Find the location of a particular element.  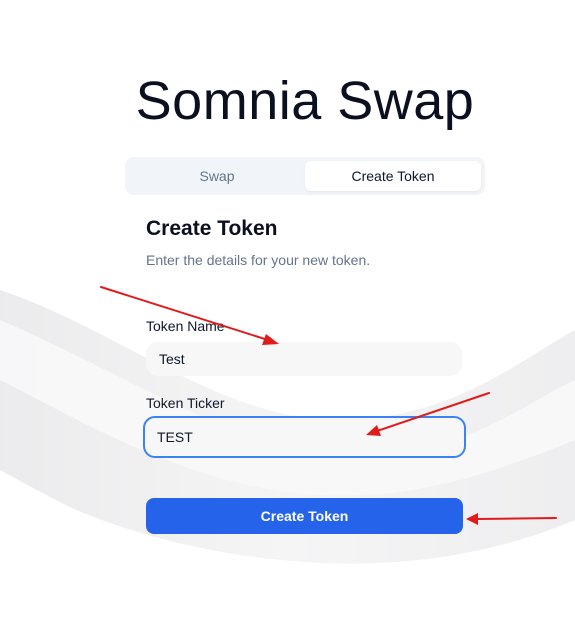

tab-create-token: Create Token is located at coordinates (393, 176).